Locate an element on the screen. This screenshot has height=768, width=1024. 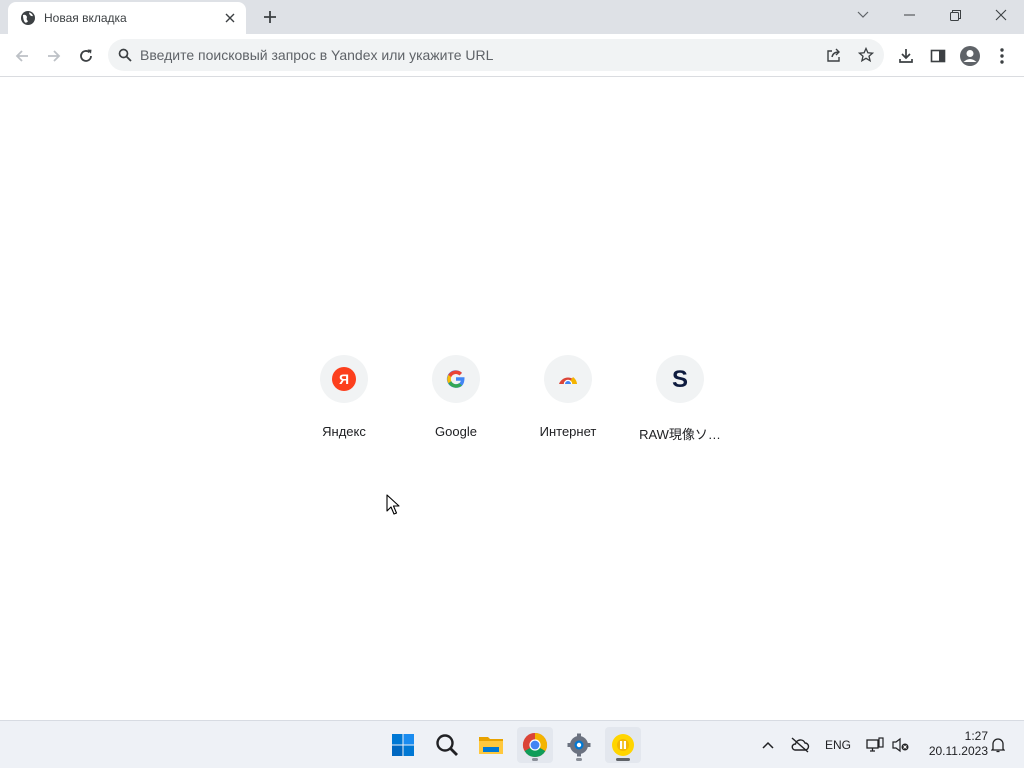
share-icon is located at coordinates (834, 55).